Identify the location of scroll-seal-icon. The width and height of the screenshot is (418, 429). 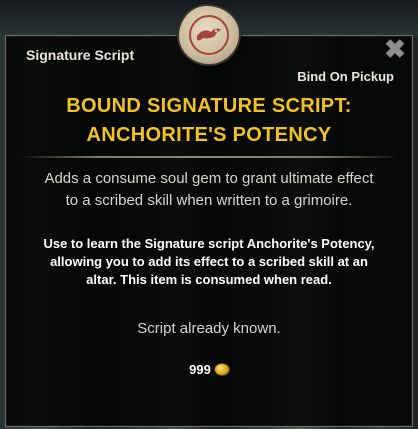
(209, 35).